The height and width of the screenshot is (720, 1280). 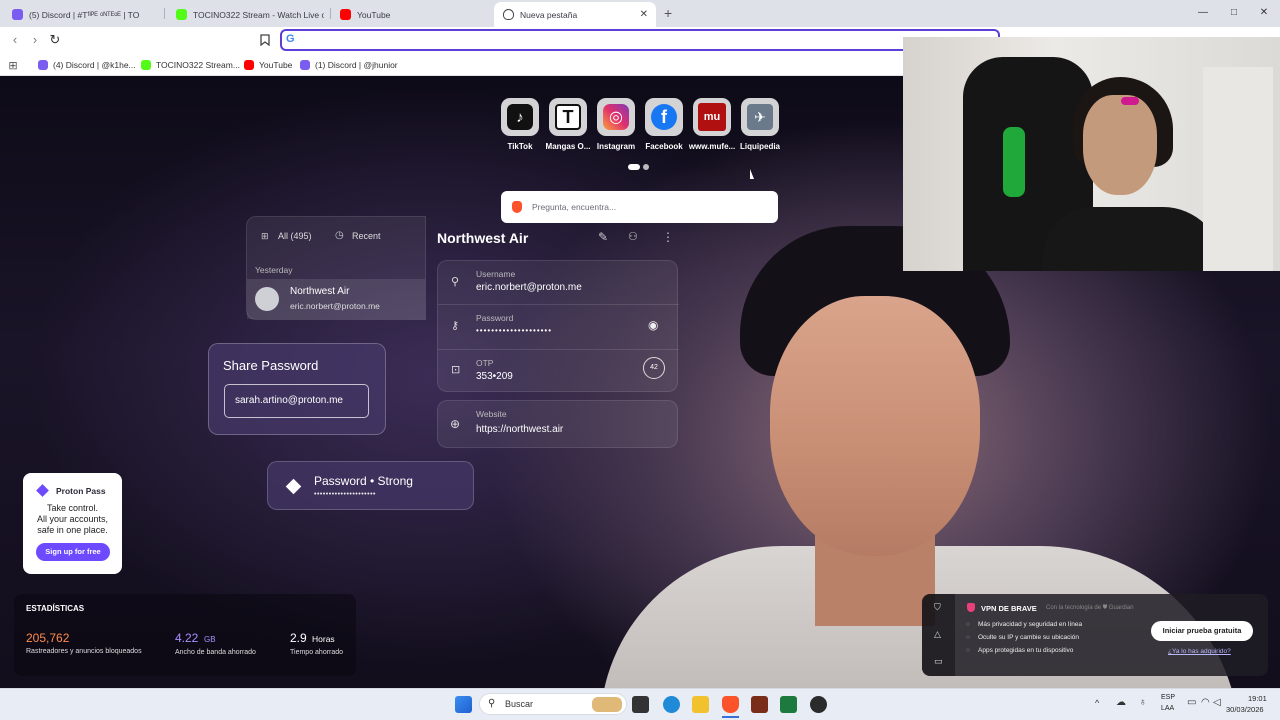 What do you see at coordinates (788, 704) in the screenshot?
I see `excel-icon` at bounding box center [788, 704].